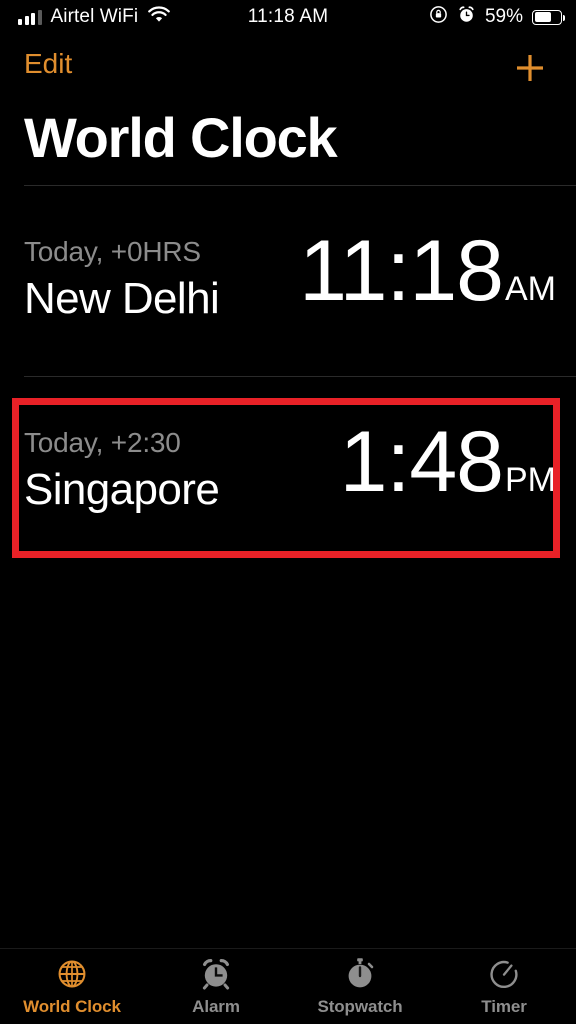  I want to click on status-bar-right: 59%, so click(497, 17).